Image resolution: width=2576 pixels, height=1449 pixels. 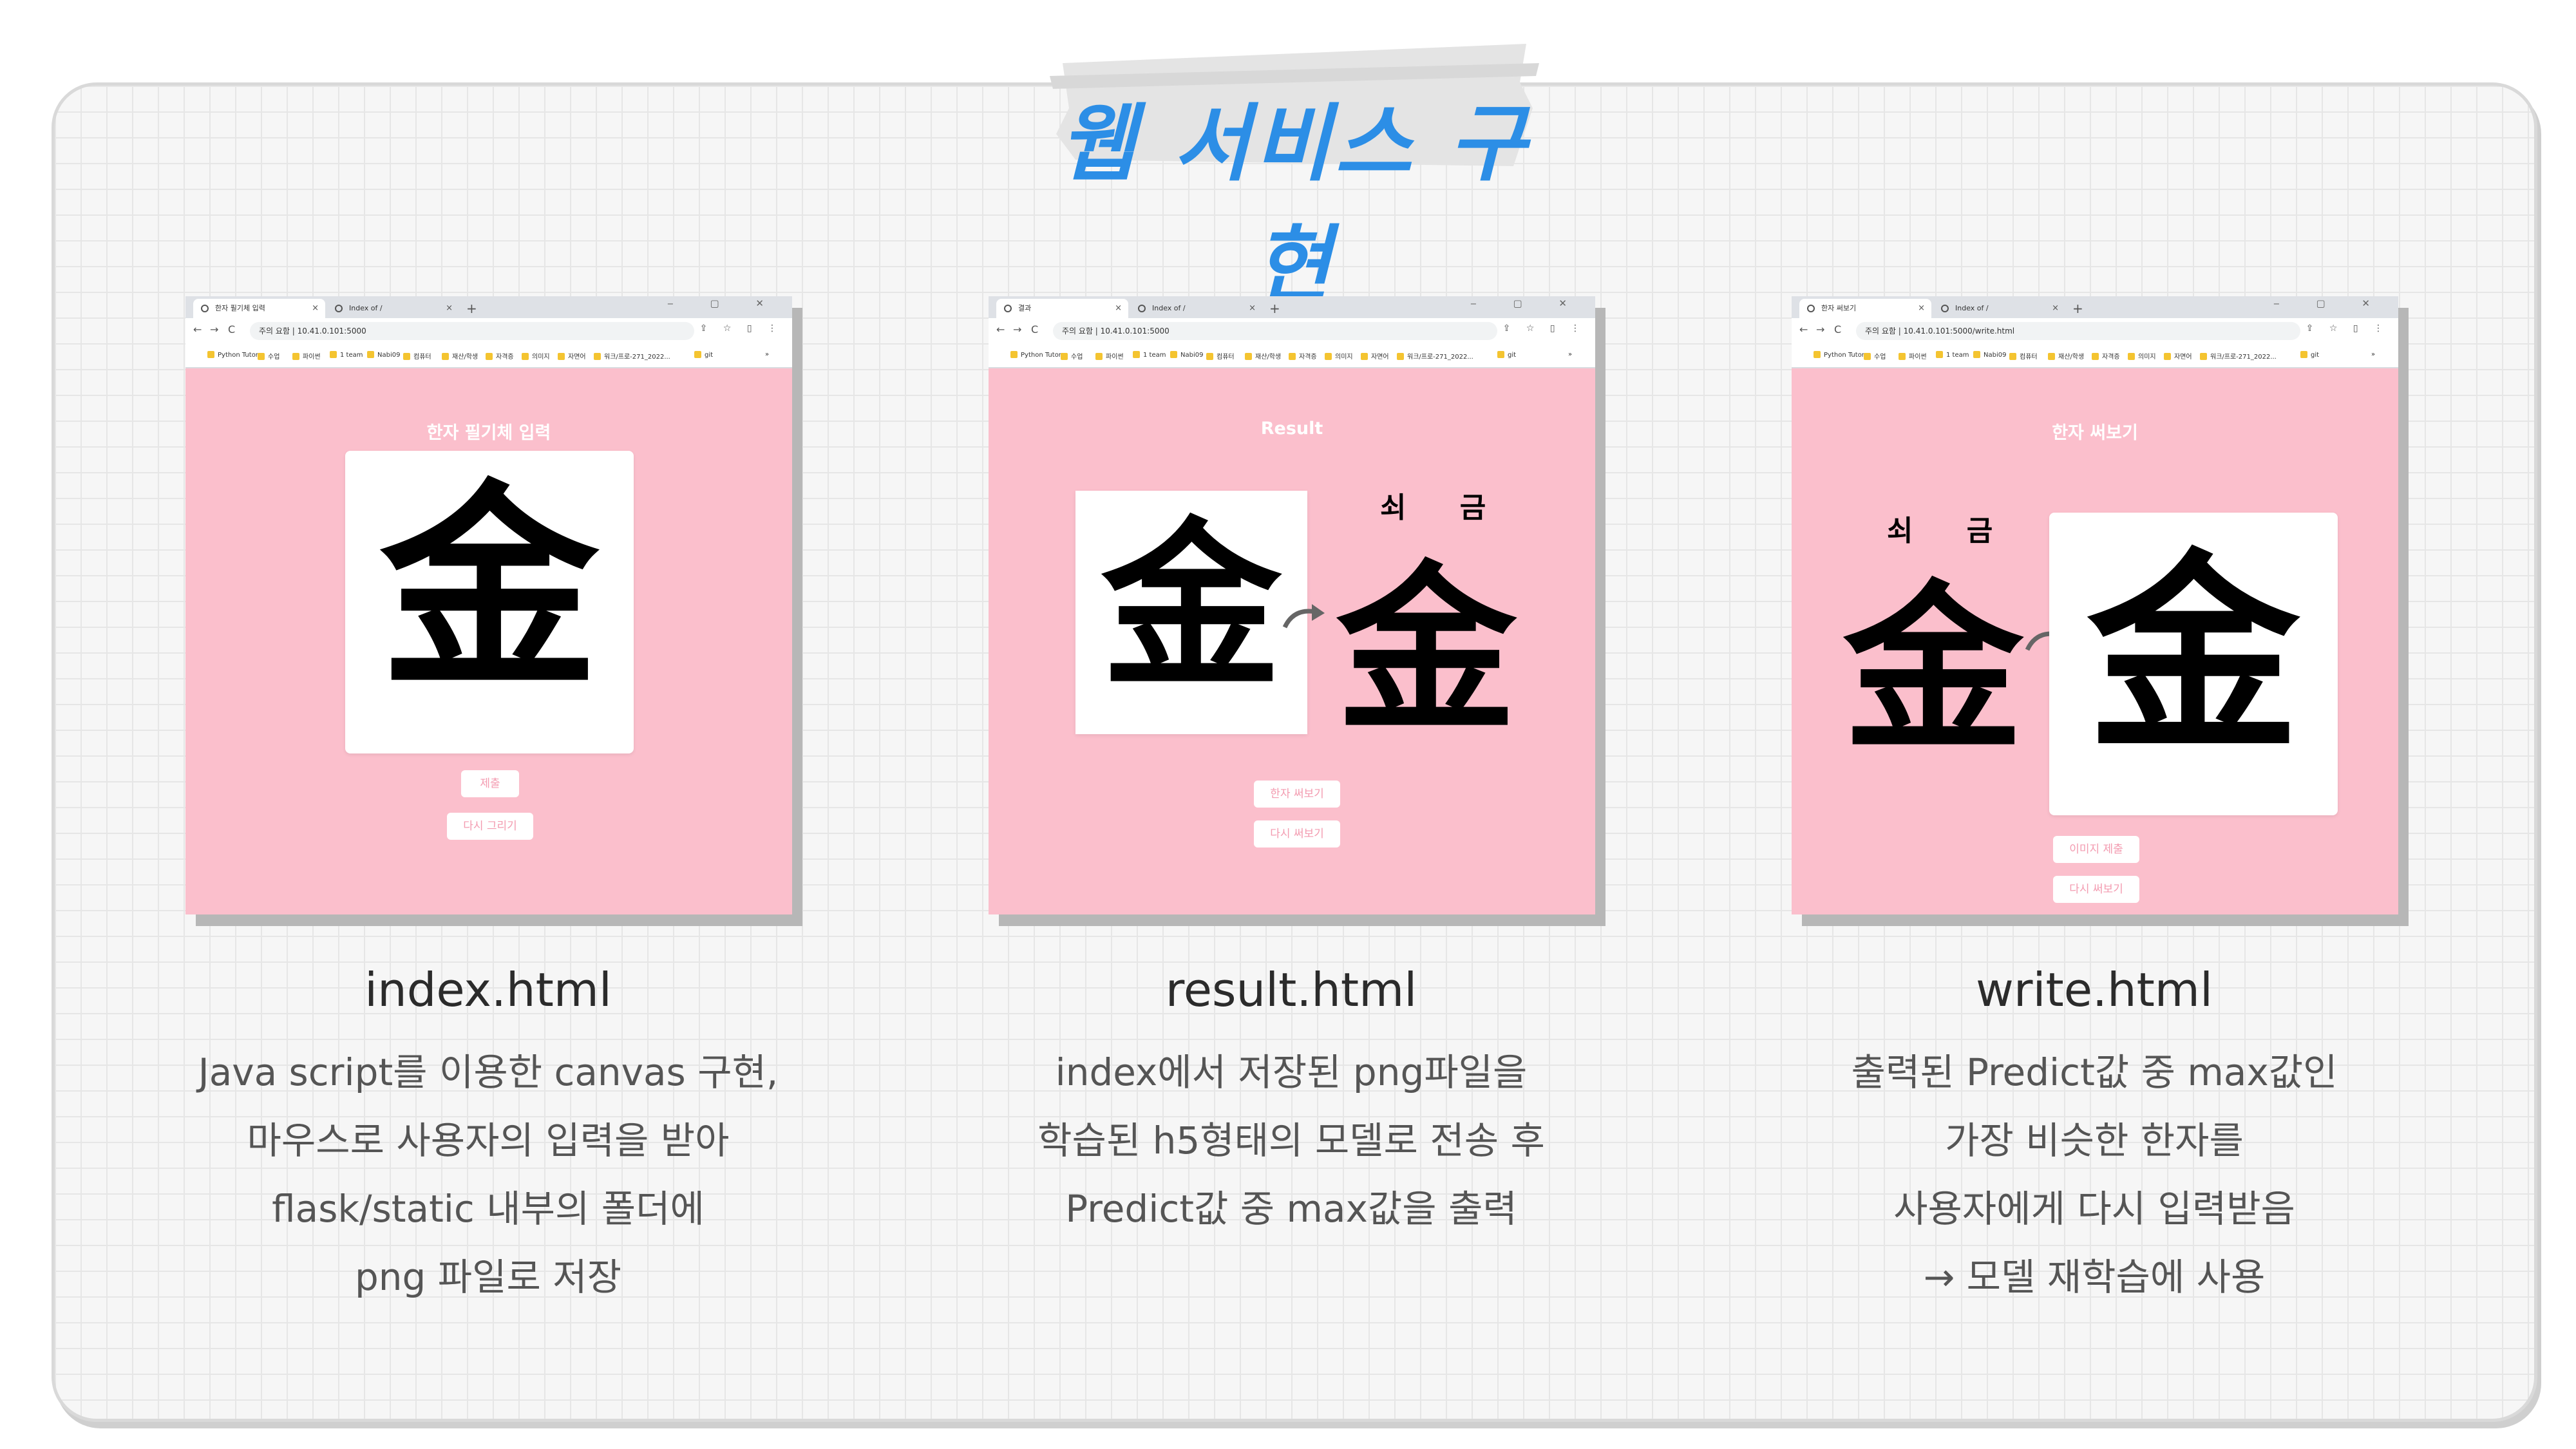 I want to click on bookmark-label: 컴퓨터, so click(x=2029, y=357).